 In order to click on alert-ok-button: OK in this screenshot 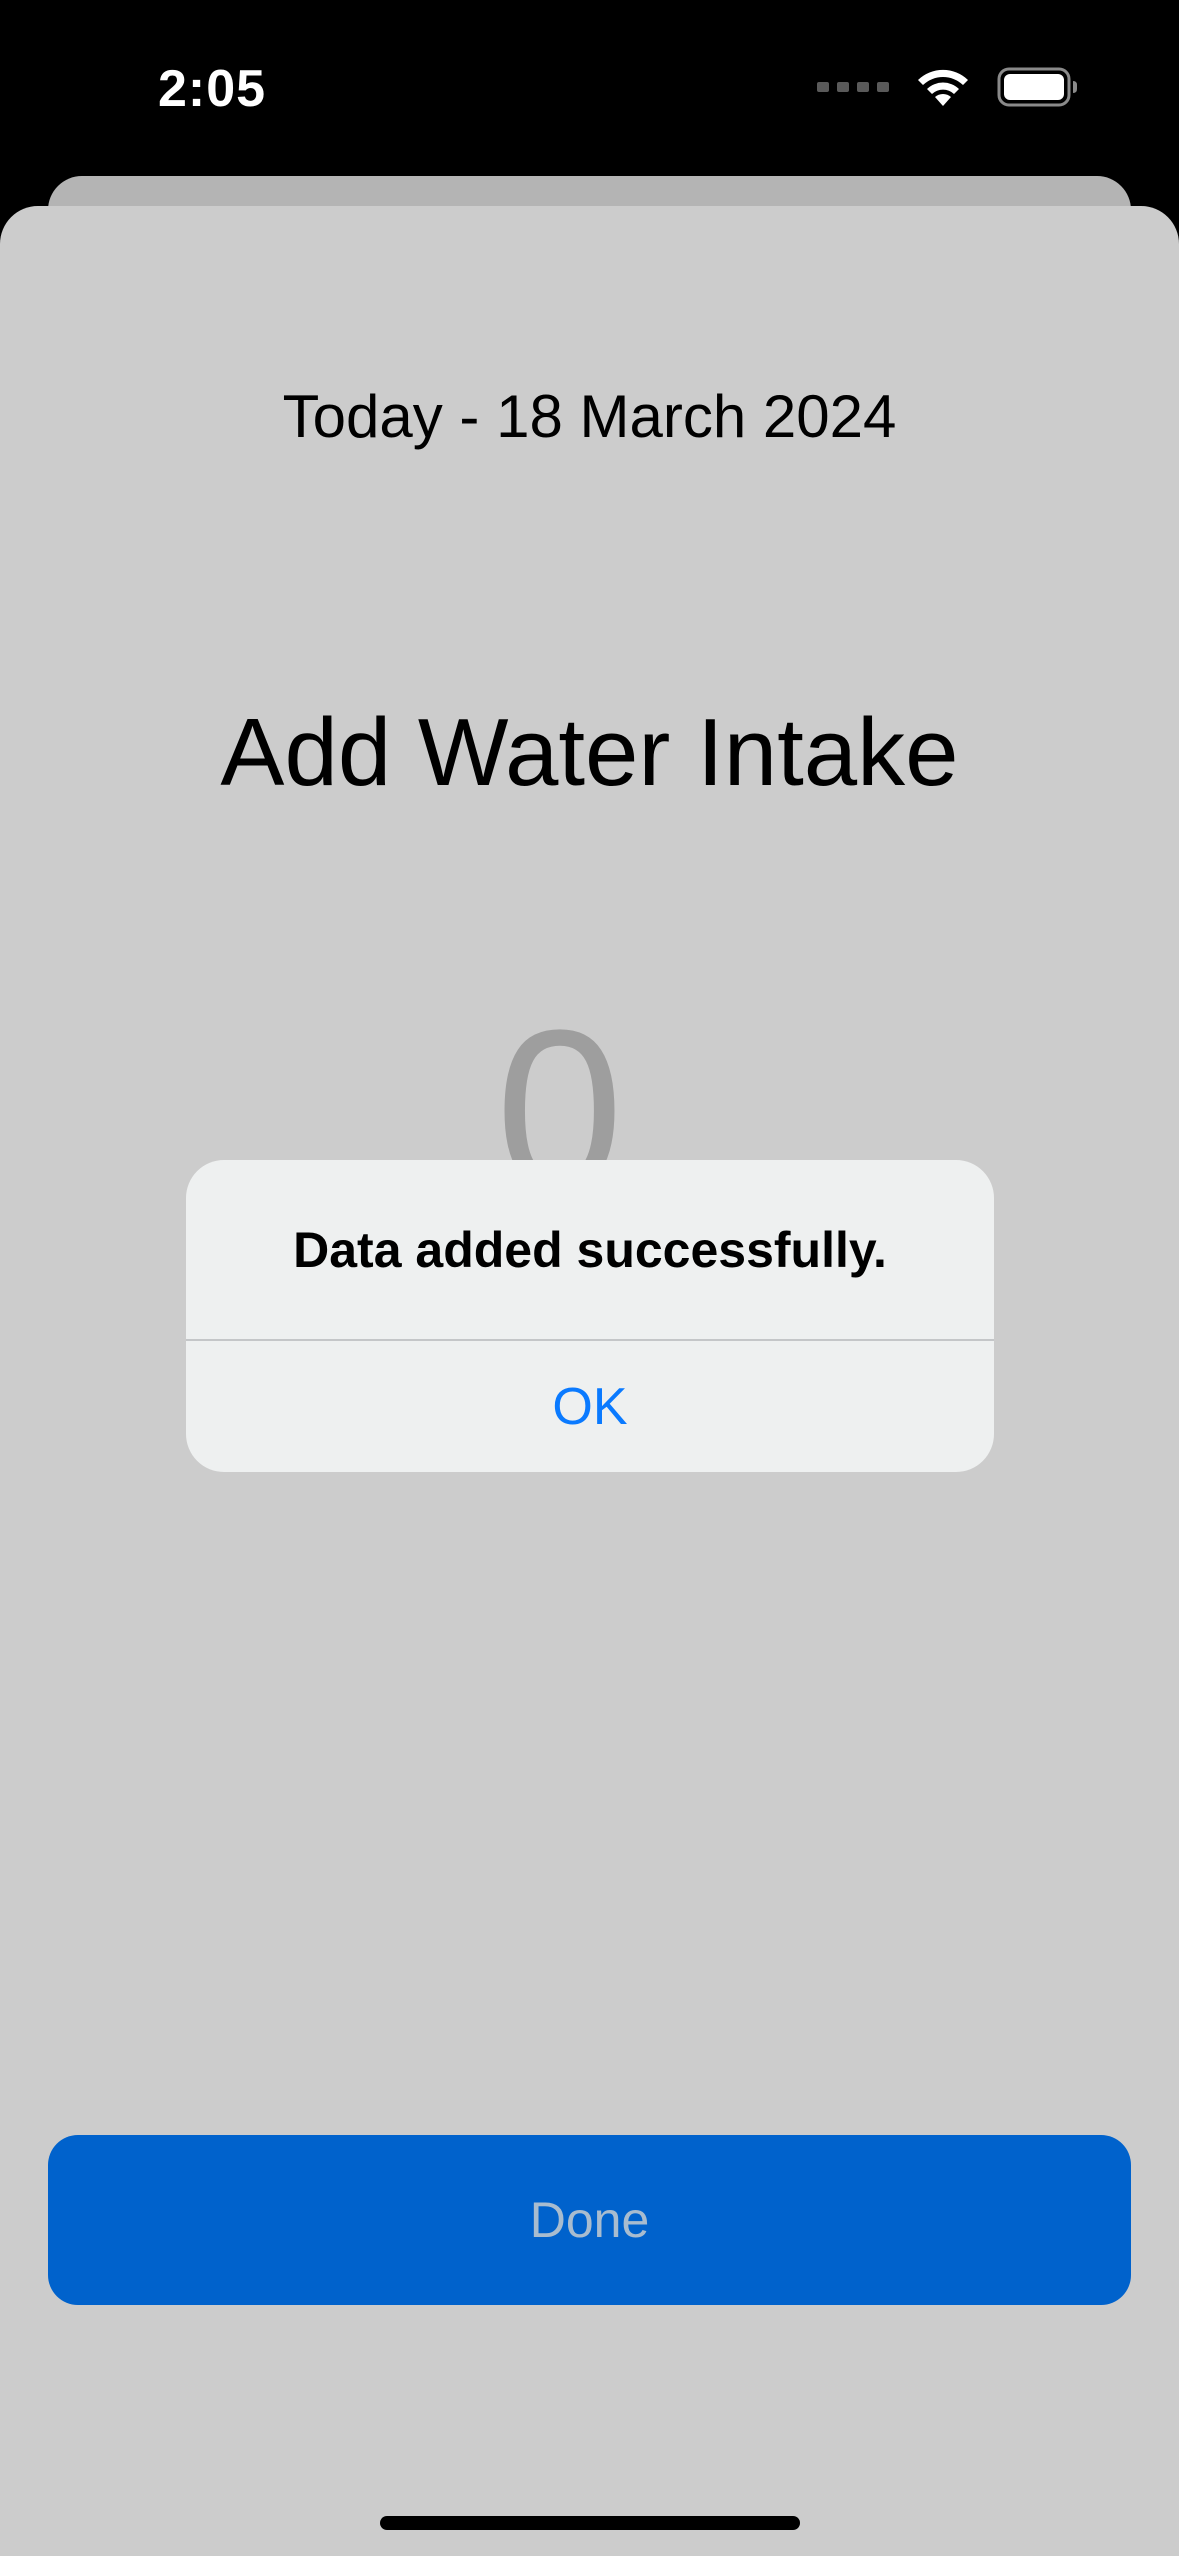, I will do `click(590, 1406)`.